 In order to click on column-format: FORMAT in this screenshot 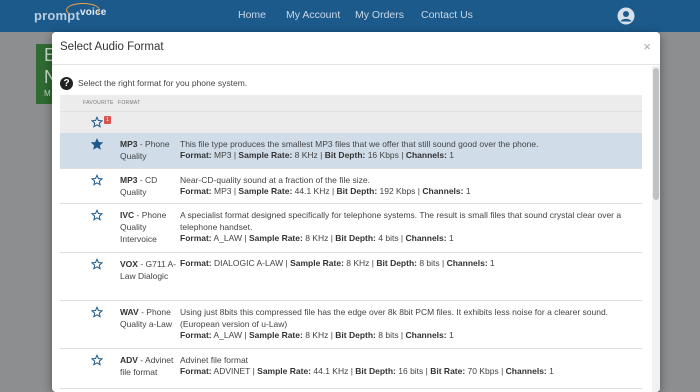, I will do `click(129, 103)`.